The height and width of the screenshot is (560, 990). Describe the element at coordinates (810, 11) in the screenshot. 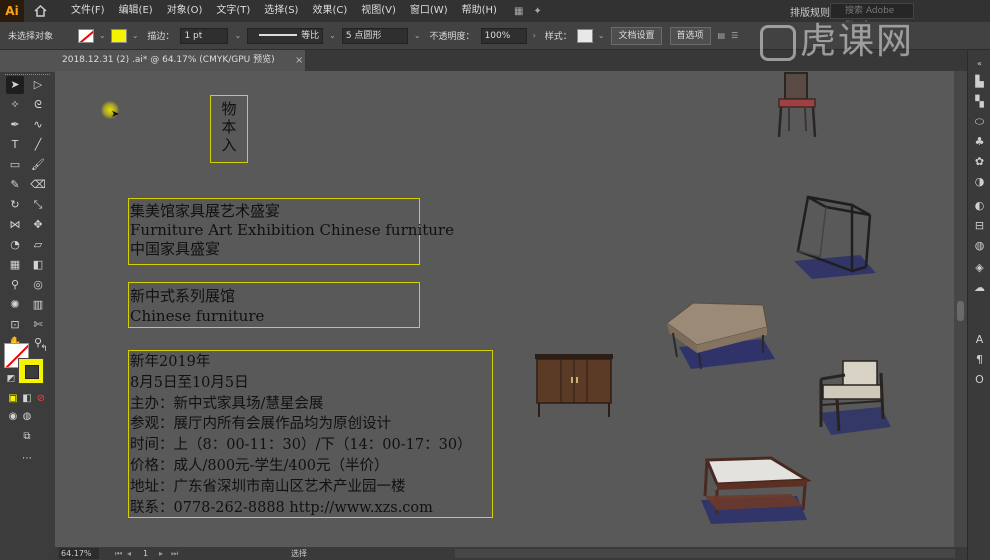

I see `workspace-switcher: 排版规则` at that location.